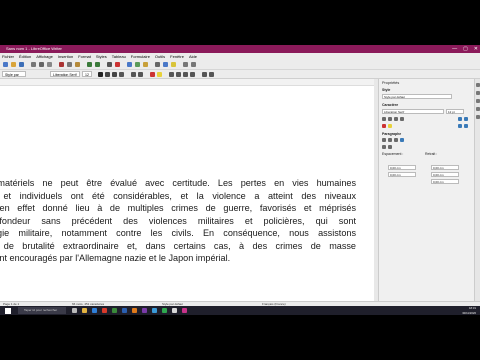  Describe the element at coordinates (417, 96) in the screenshot. I see `sidebar-style-dropdown: Style par défaut` at that location.